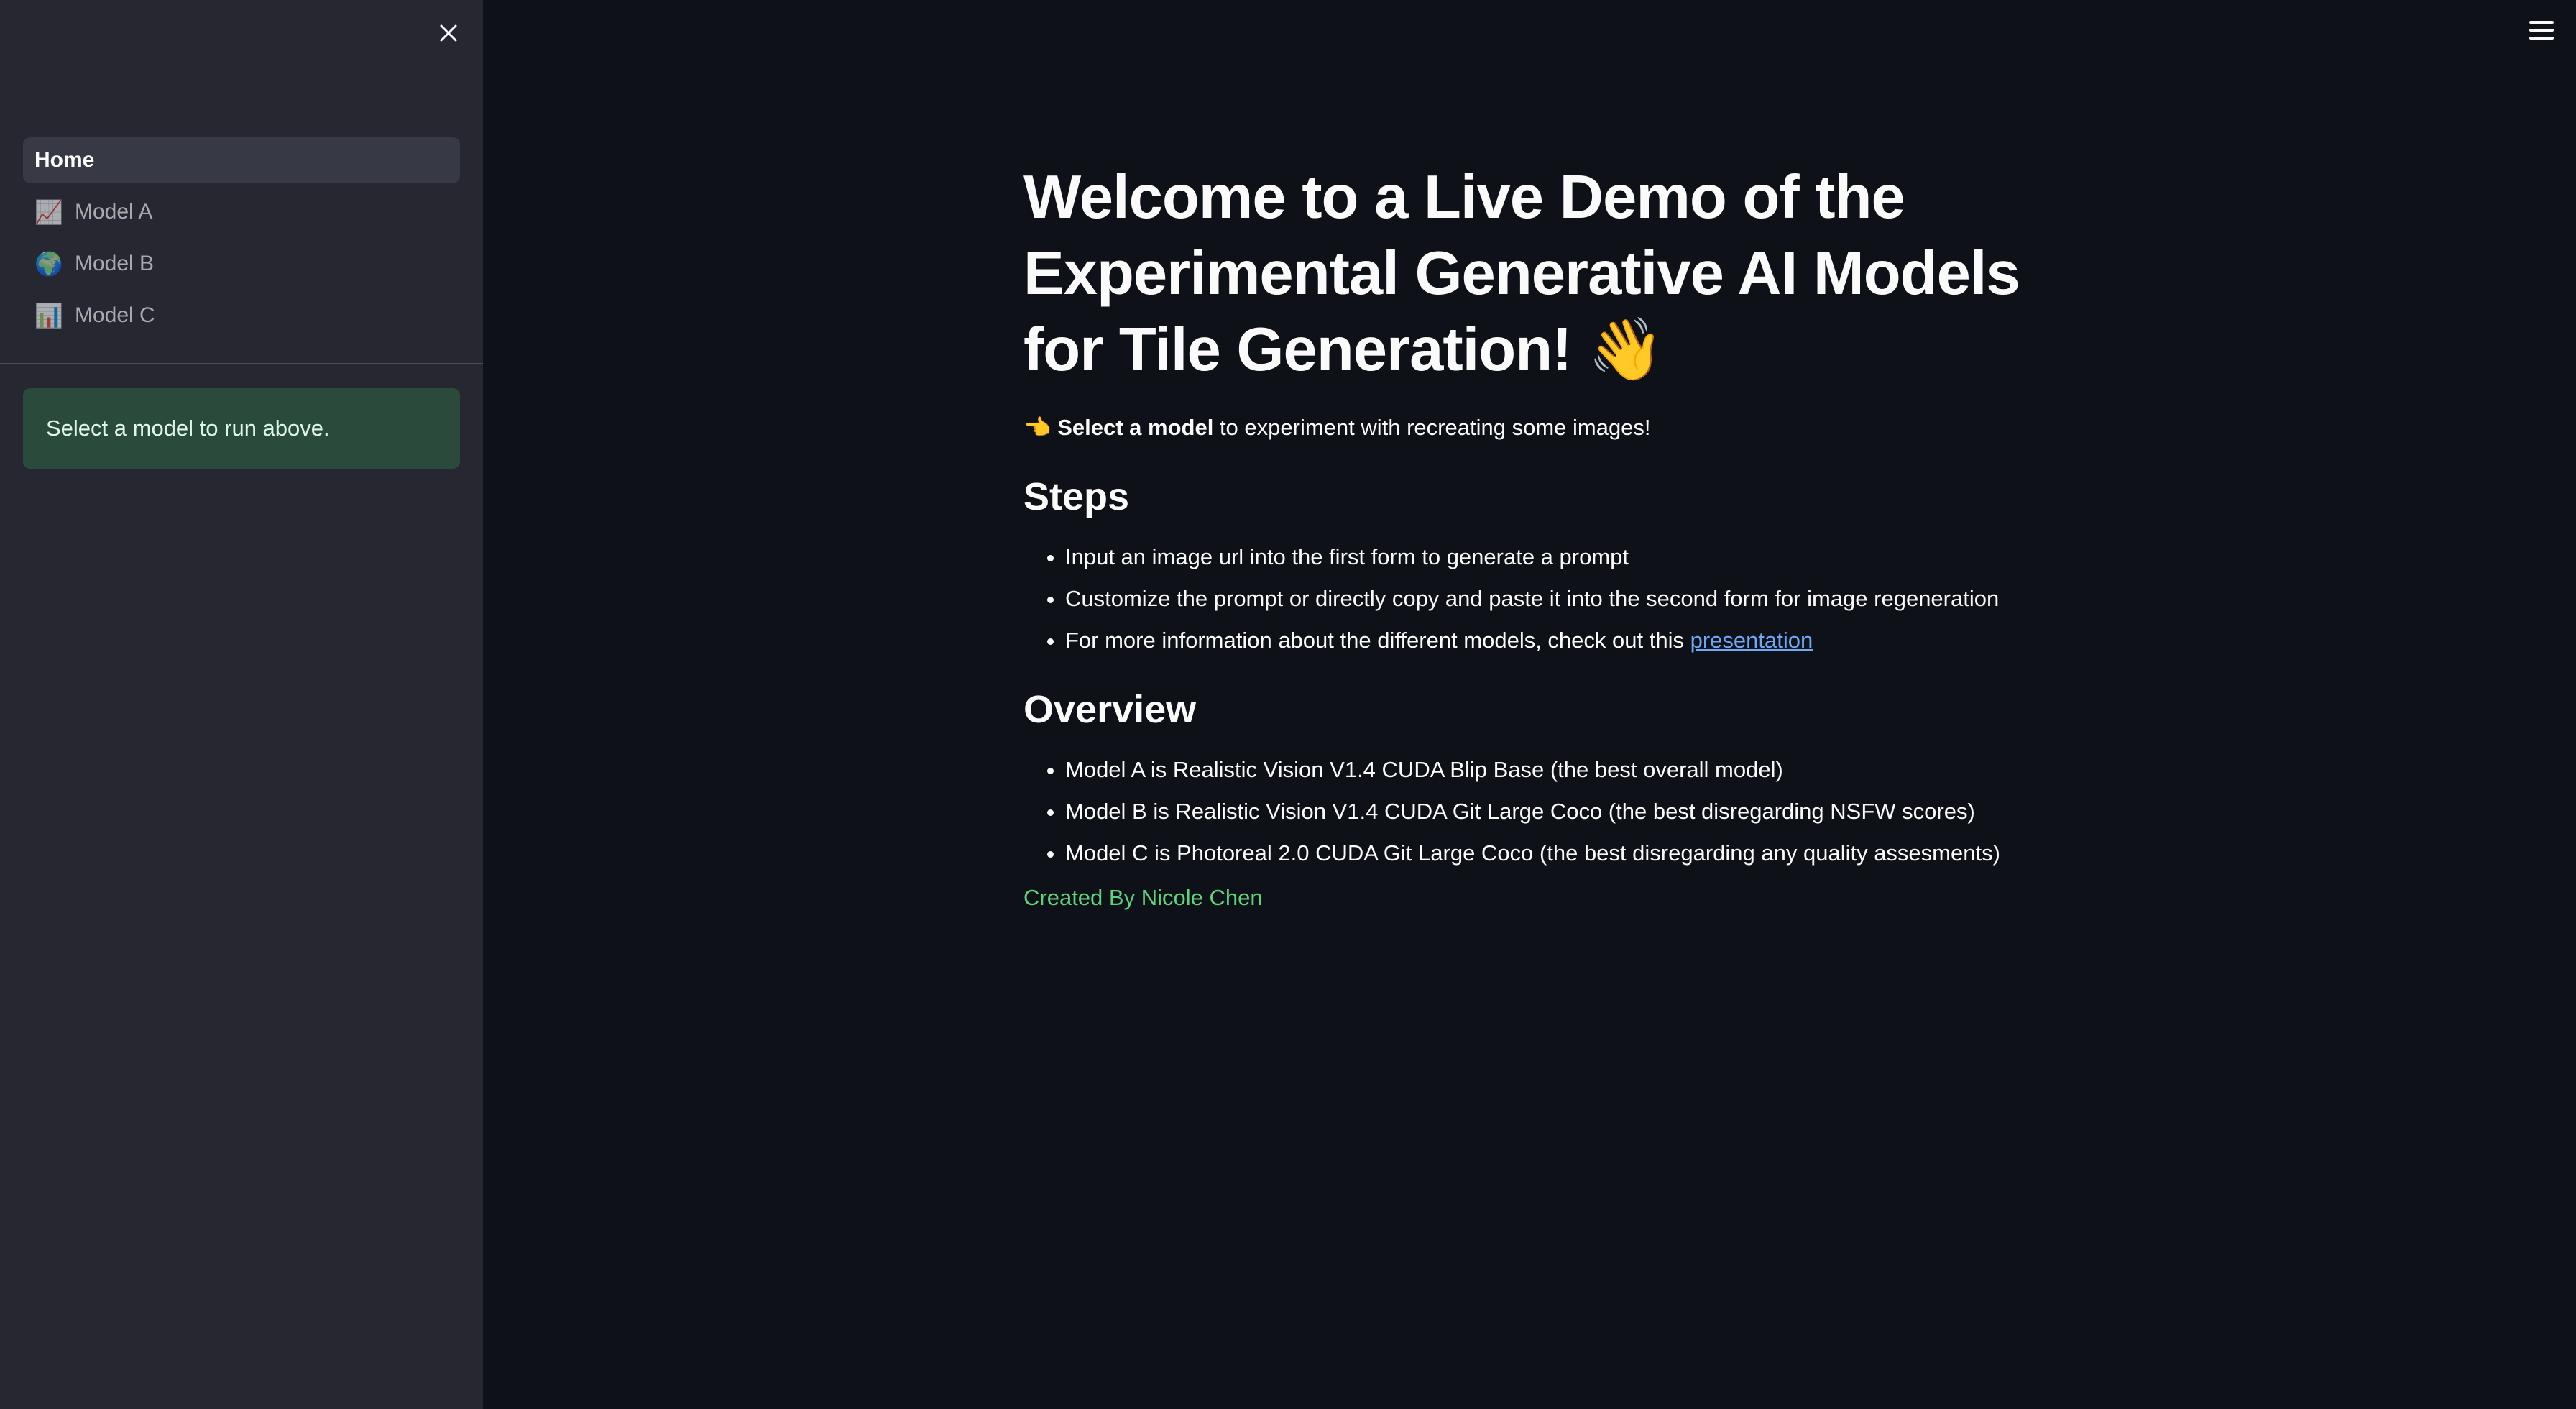  What do you see at coordinates (1464, 197) in the screenshot?
I see `page-title-line-1: Welcome to a Live Demo of the` at bounding box center [1464, 197].